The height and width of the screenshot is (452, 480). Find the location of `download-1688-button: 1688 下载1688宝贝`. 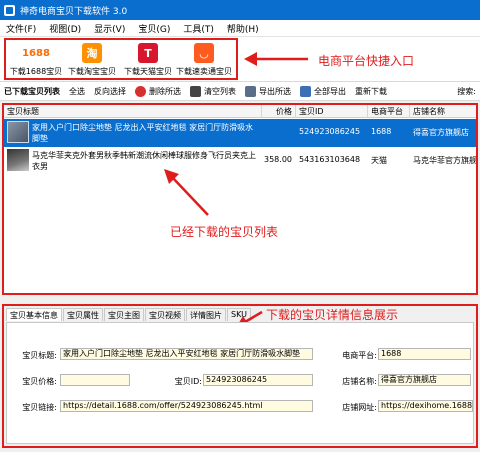

download-1688-button: 1688 下载1688宝贝 is located at coordinates (36, 60).